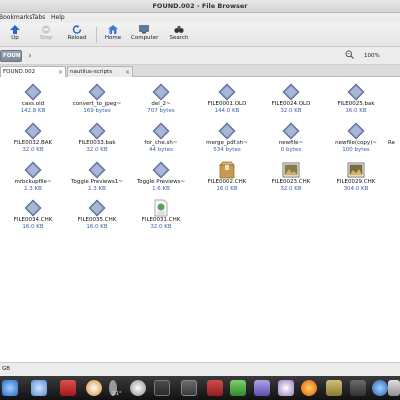 The image size is (400, 400). What do you see at coordinates (262, 388) in the screenshot?
I see `pidgin-icon` at bounding box center [262, 388].